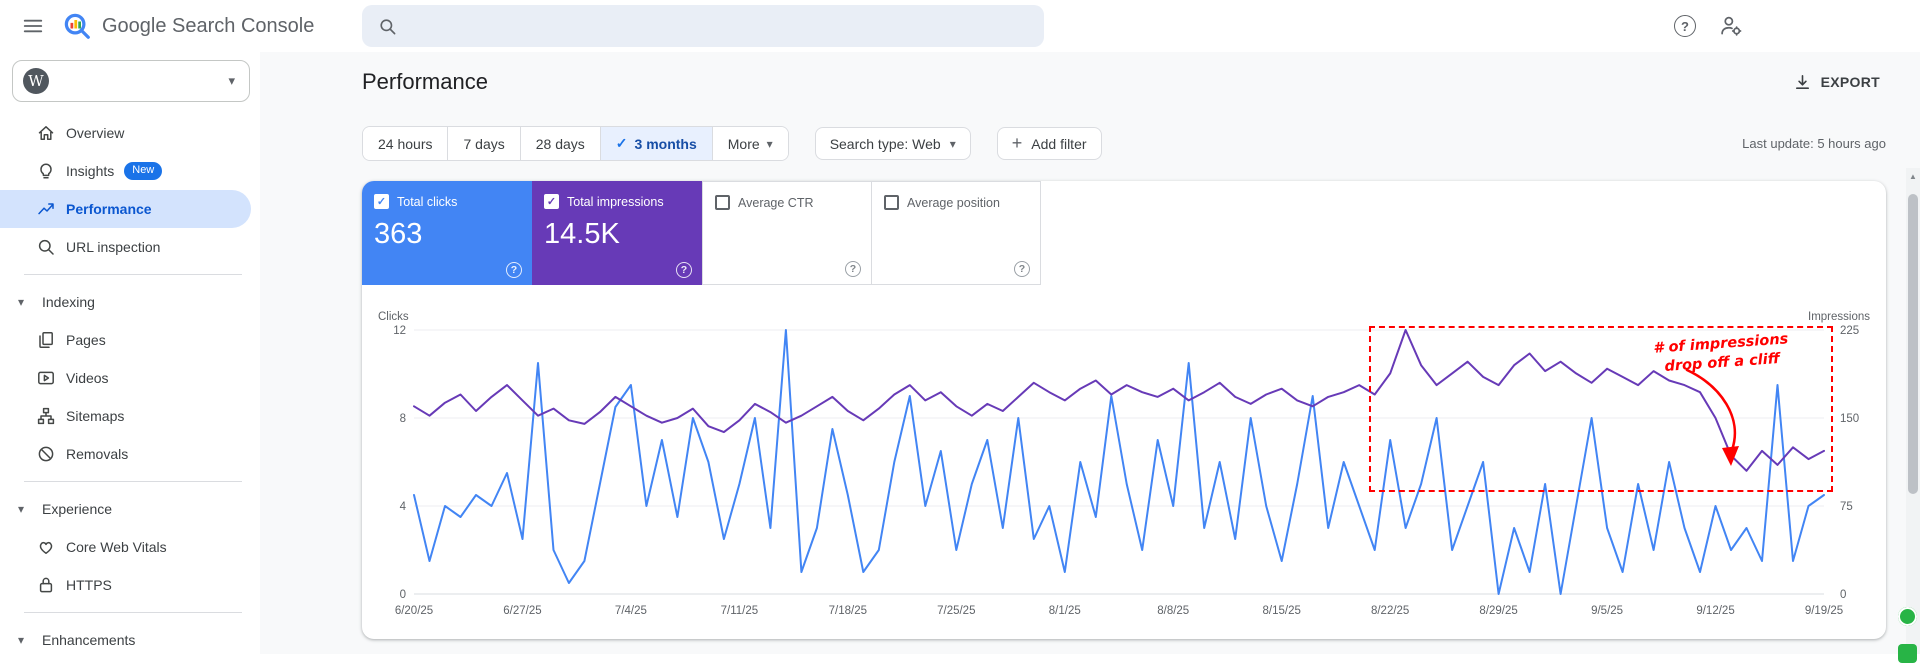 The image size is (1920, 663). What do you see at coordinates (1913, 176) in the screenshot?
I see `scroll-up-arrow-icon: ▲` at bounding box center [1913, 176].